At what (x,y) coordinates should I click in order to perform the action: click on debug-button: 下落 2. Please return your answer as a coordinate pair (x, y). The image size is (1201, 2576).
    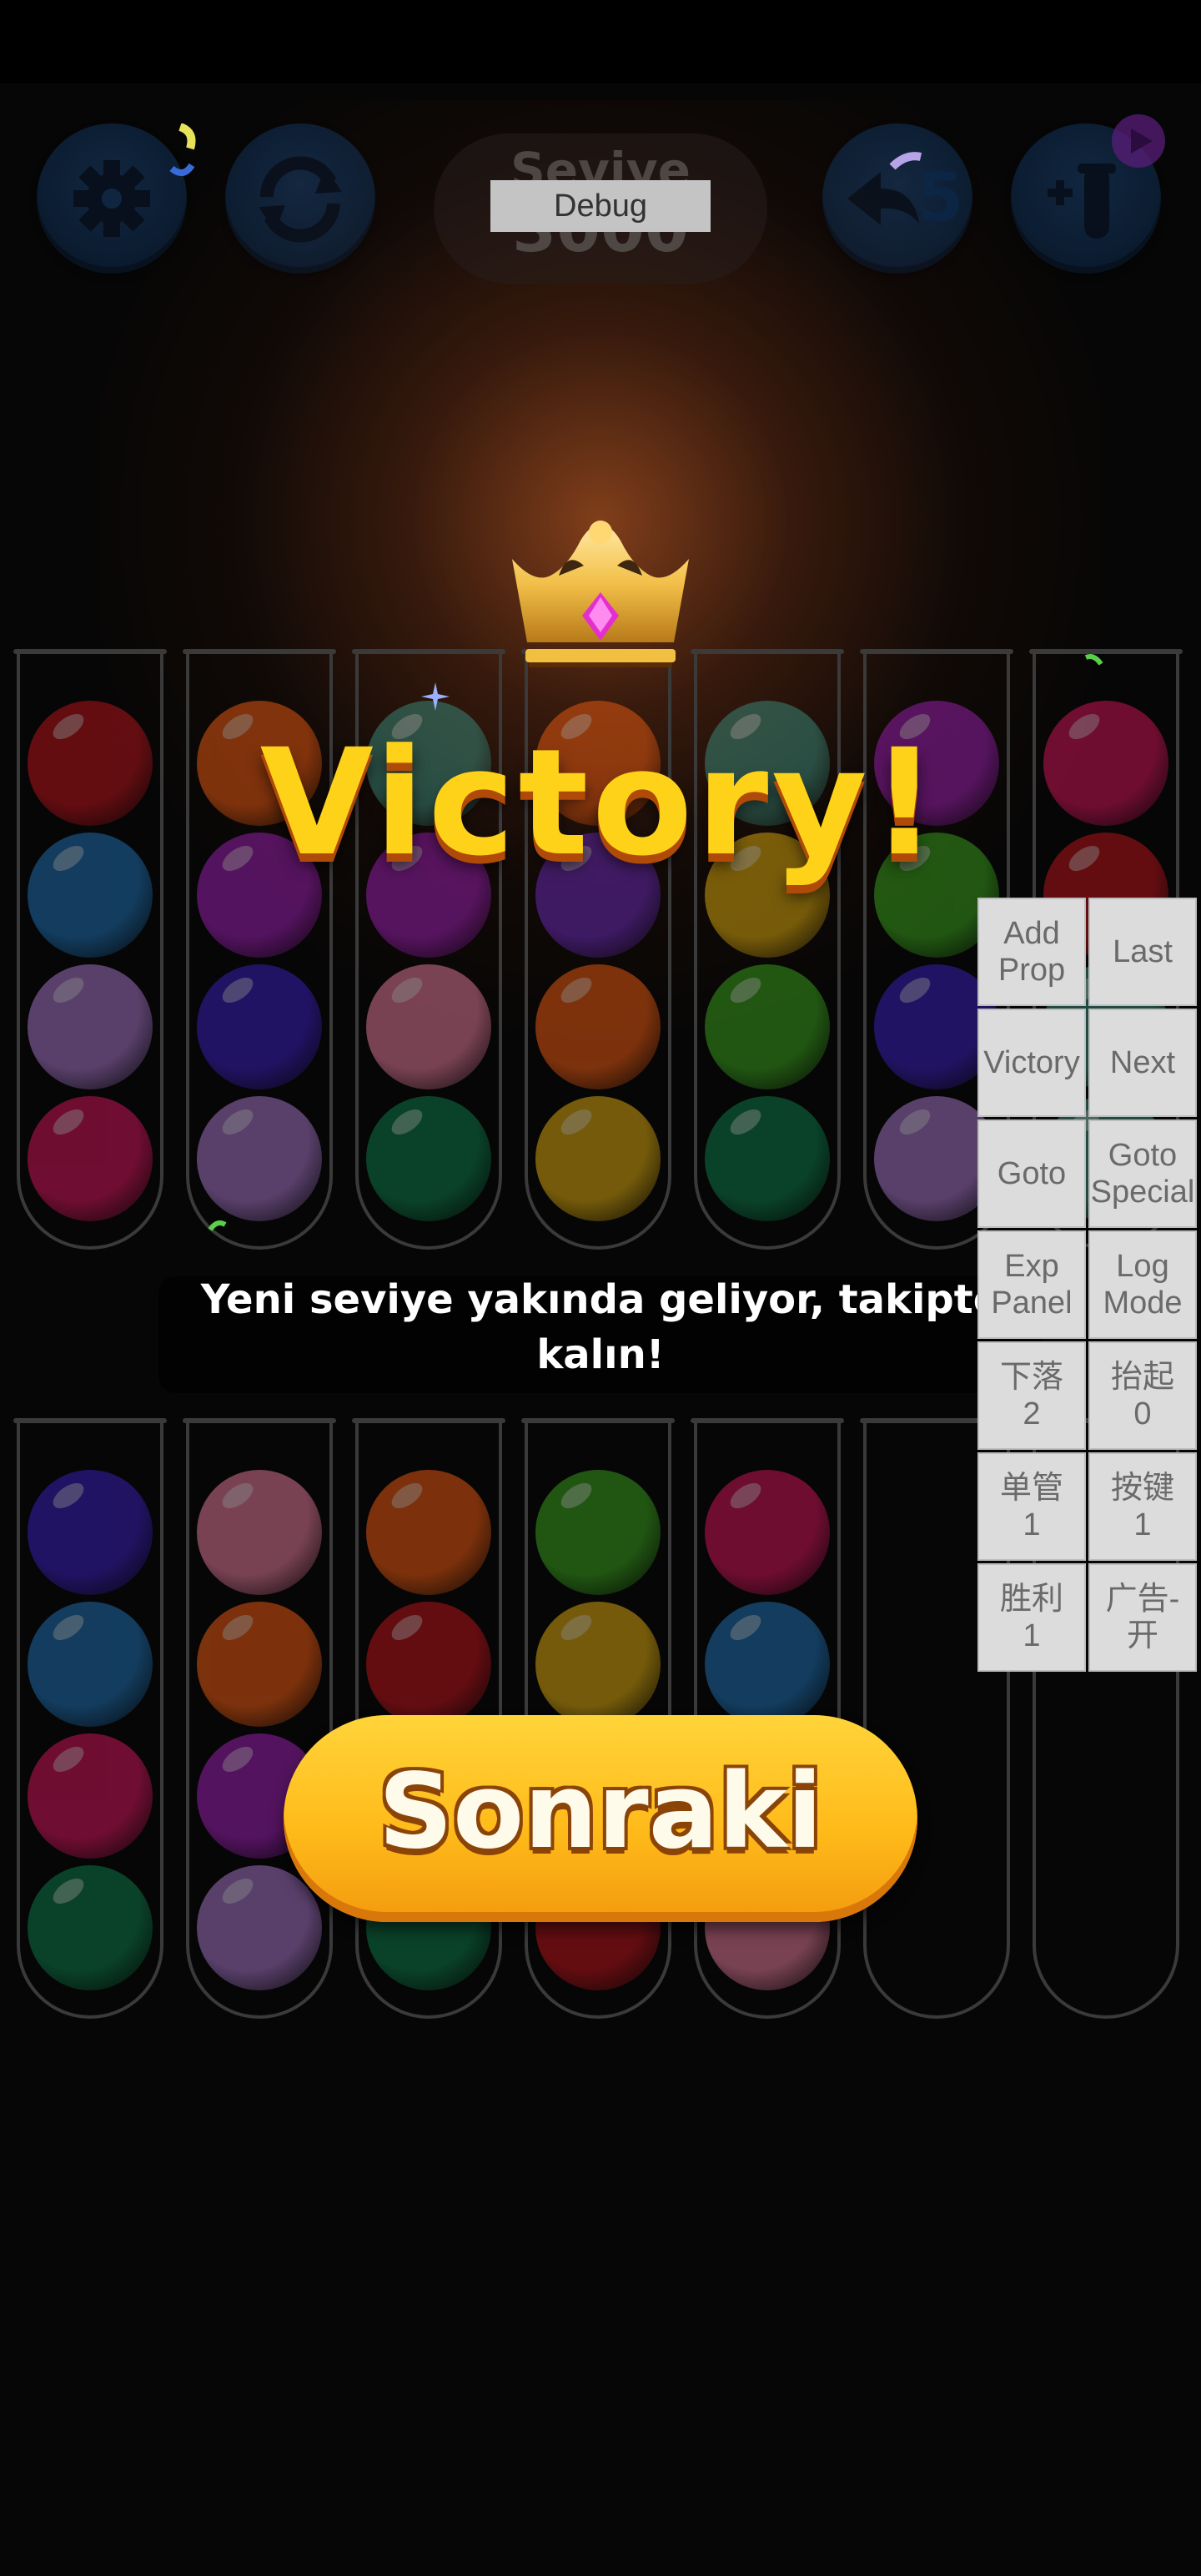
    Looking at the image, I should click on (1032, 1395).